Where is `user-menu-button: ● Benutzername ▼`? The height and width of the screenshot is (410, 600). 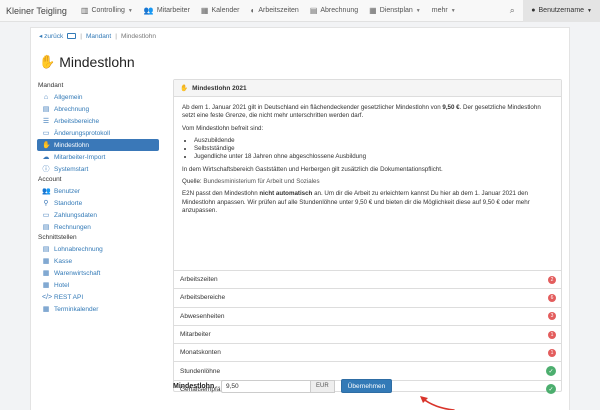 user-menu-button: ● Benutzername ▼ is located at coordinates (561, 11).